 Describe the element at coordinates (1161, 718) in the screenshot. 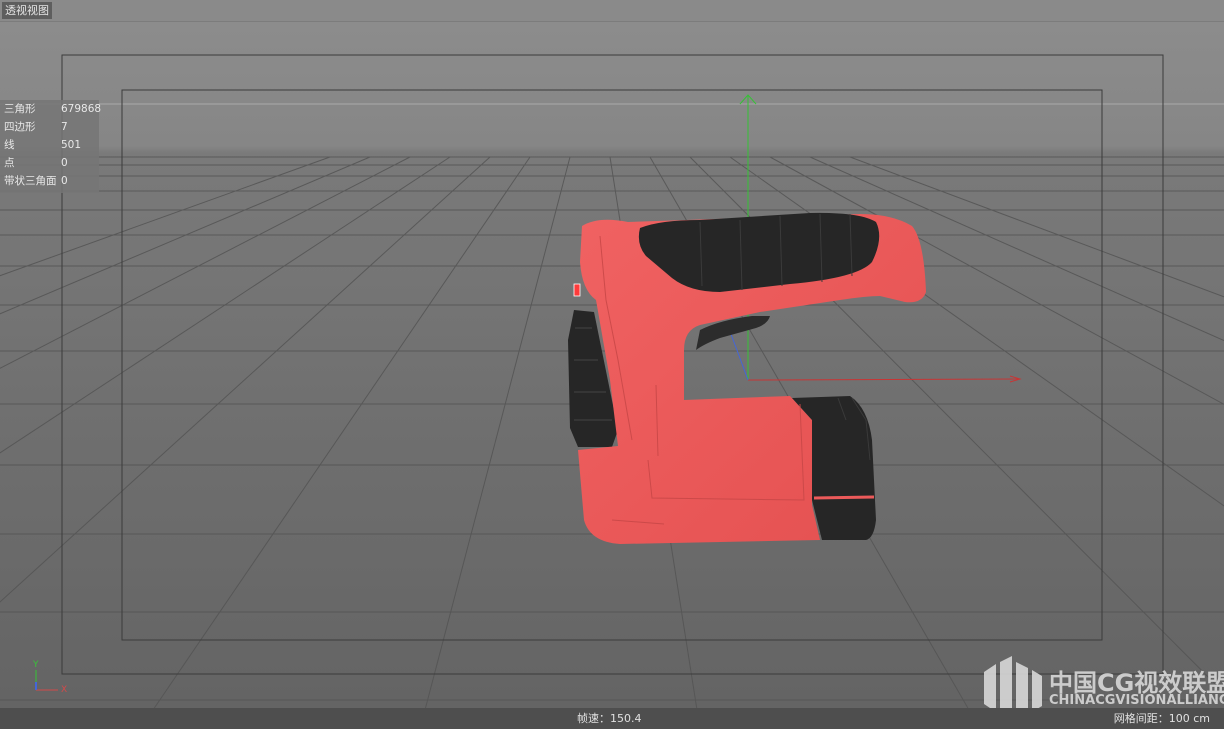

I see `grid-spacing-readout: 网格间距：100 cm` at that location.